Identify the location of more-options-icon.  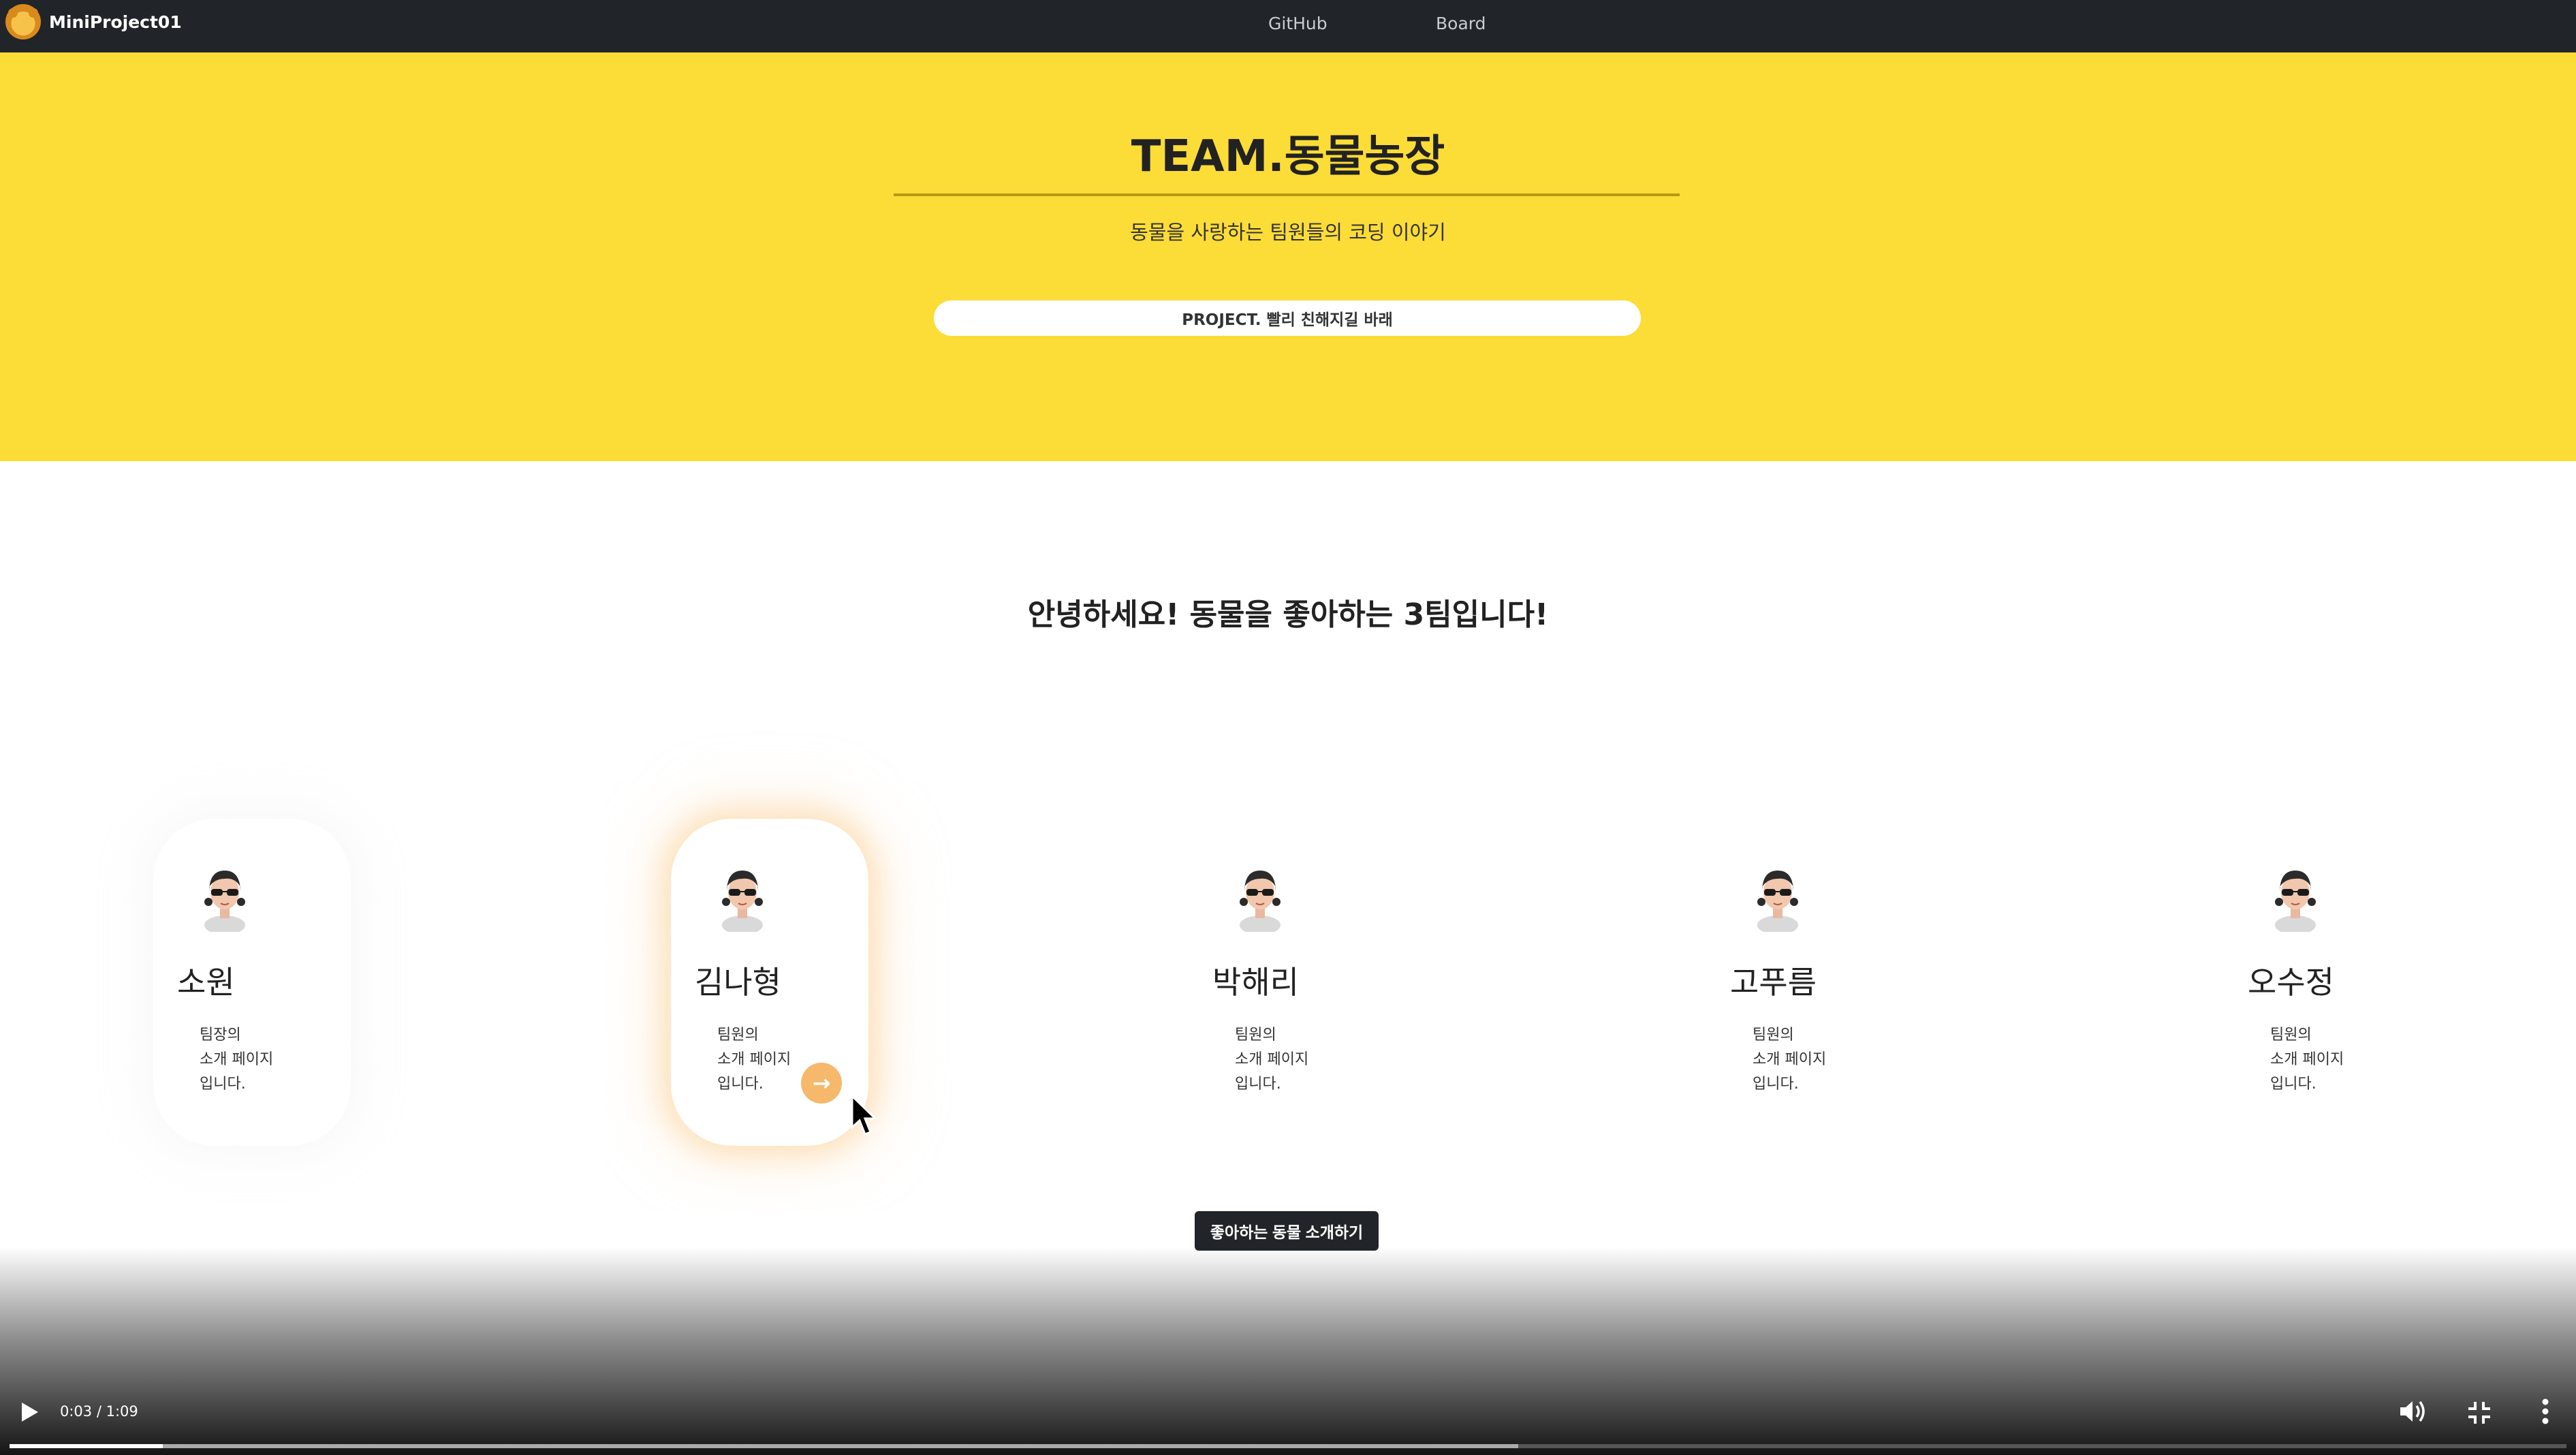
(2545, 1411).